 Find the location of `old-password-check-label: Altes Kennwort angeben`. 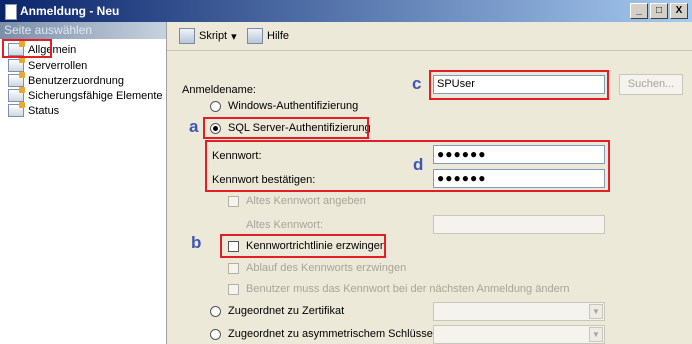

old-password-check-label: Altes Kennwort angeben is located at coordinates (306, 201).